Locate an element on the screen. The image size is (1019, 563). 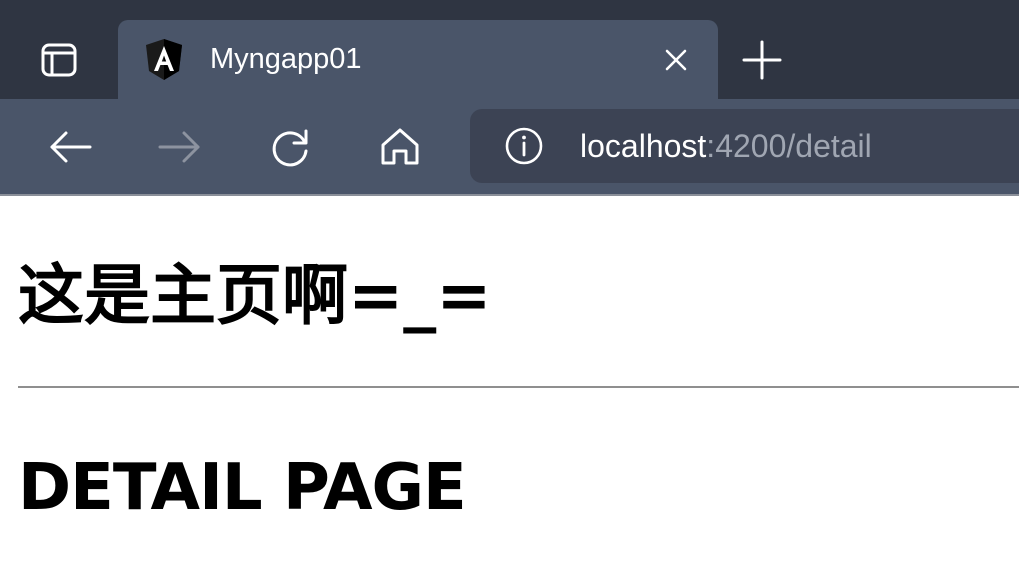
detail-heading: DETAIL PAGE is located at coordinates (242, 488).